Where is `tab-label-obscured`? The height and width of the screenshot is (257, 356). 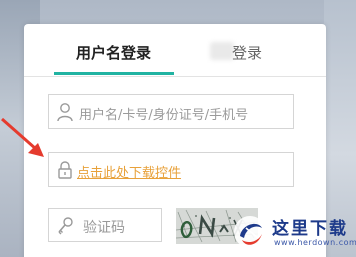
tab-label-obscured is located at coordinates (222, 51).